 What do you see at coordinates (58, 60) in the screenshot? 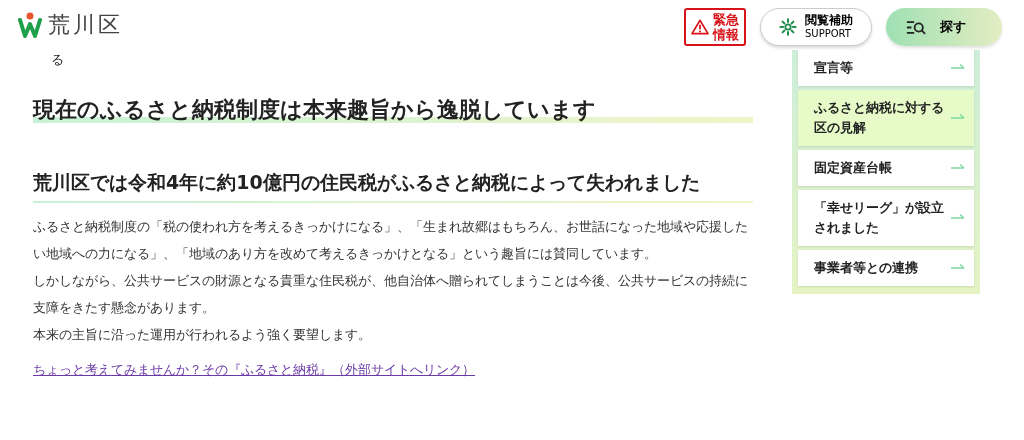
I see `body-text: る` at bounding box center [58, 60].